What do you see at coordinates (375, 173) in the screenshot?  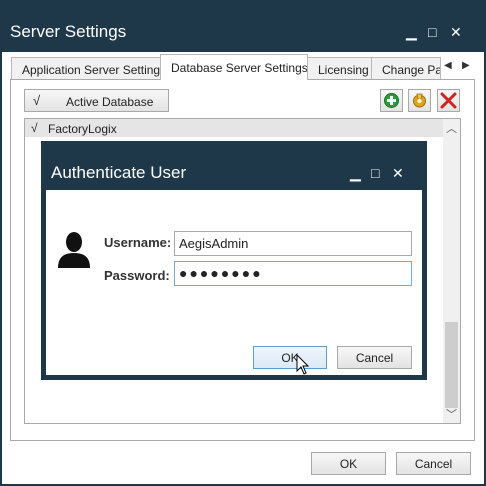 I see `dialog-maximize-button: □` at bounding box center [375, 173].